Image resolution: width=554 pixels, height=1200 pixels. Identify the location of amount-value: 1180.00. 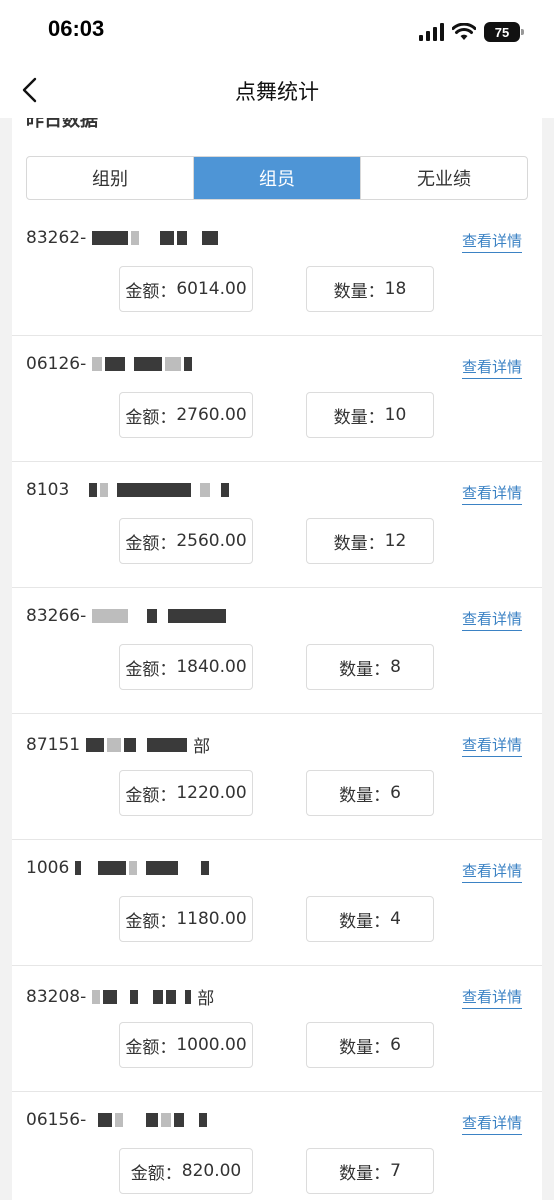
(211, 919).